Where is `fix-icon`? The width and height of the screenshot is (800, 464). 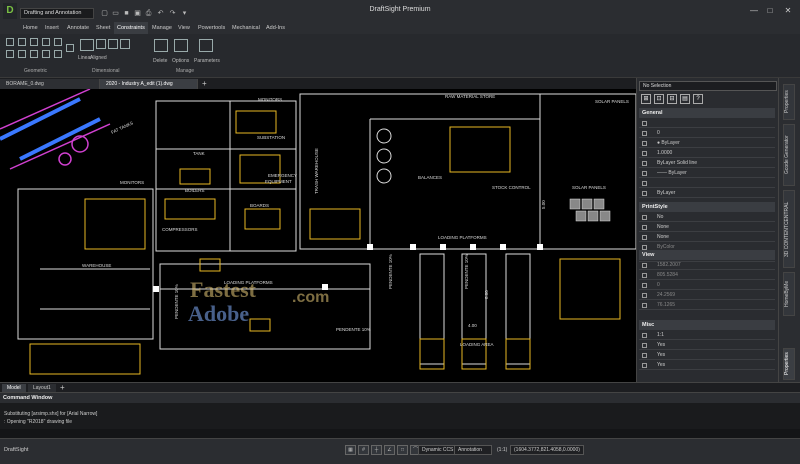
fix-icon is located at coordinates (70, 48).